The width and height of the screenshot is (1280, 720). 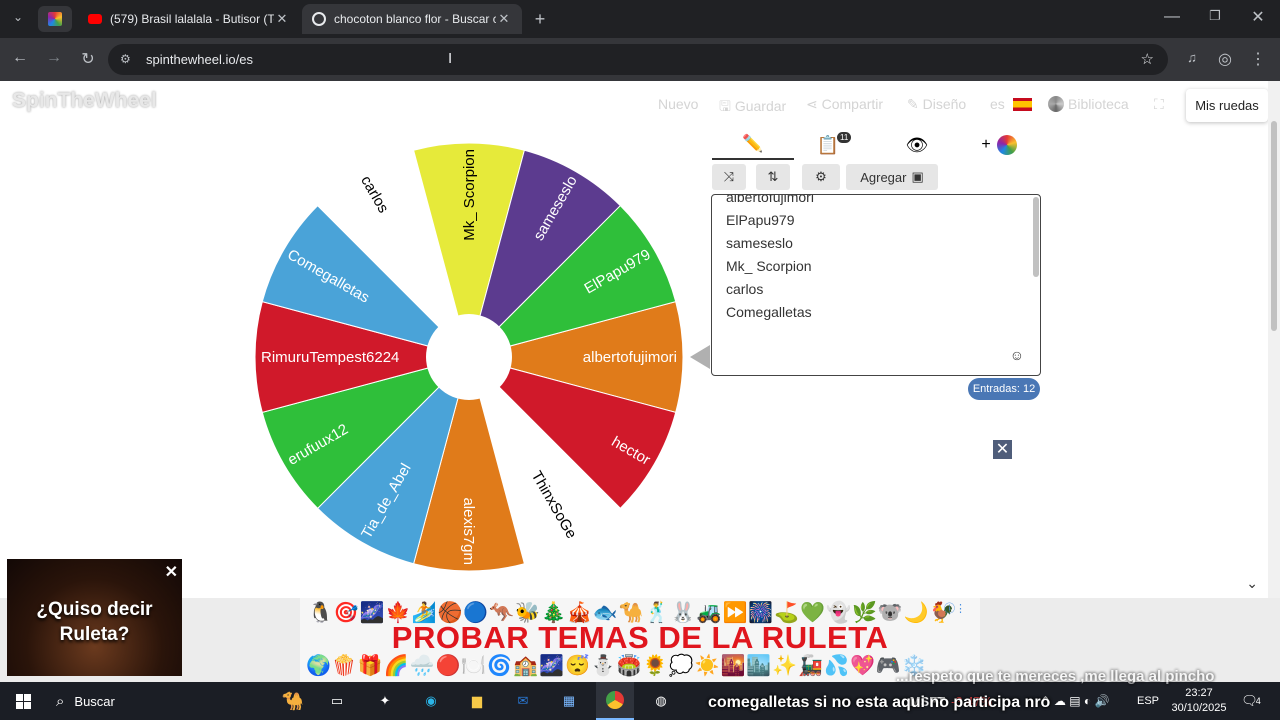 I want to click on profile-icon: ◎, so click(x=1225, y=59).